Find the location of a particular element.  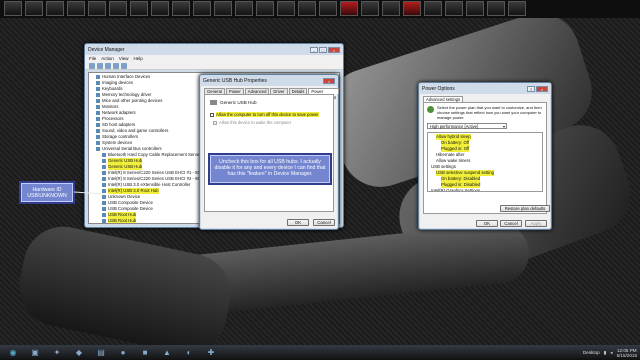

turn-off-checkbox is located at coordinates (212, 114).